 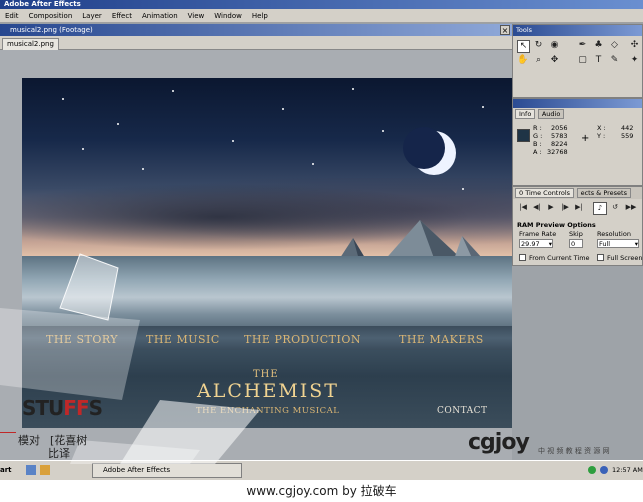 I want to click on type-tool-icon: T, so click(x=598, y=60).